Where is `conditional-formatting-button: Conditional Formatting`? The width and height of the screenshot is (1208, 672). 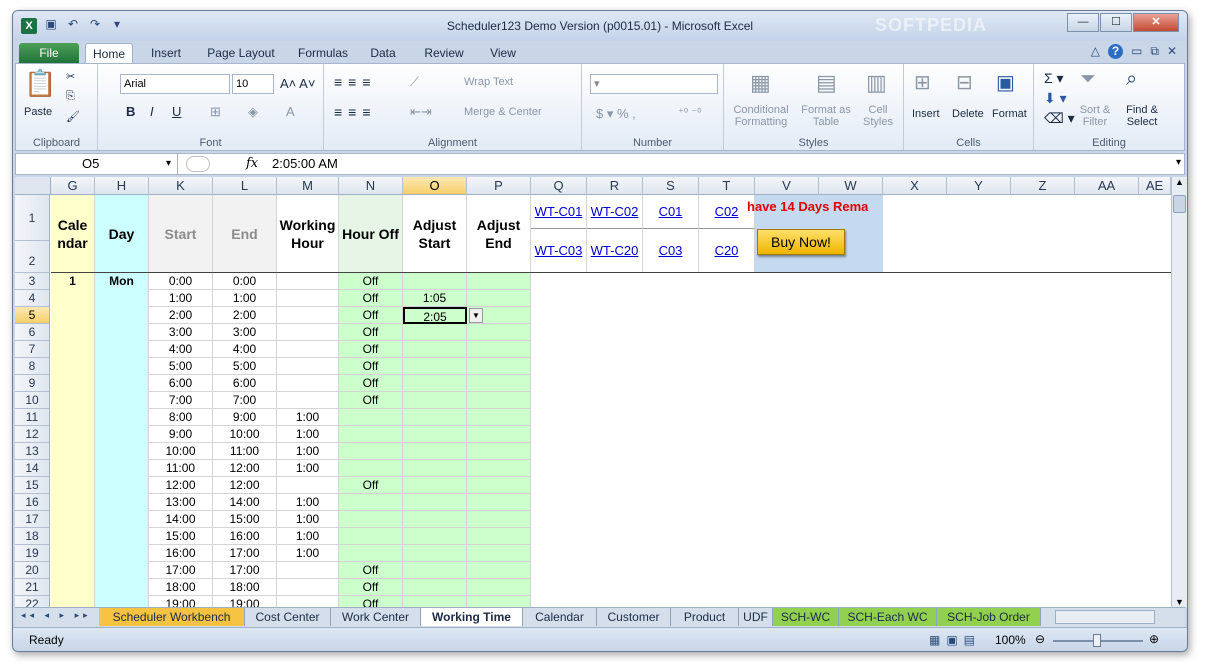 conditional-formatting-button: Conditional Formatting is located at coordinates (761, 116).